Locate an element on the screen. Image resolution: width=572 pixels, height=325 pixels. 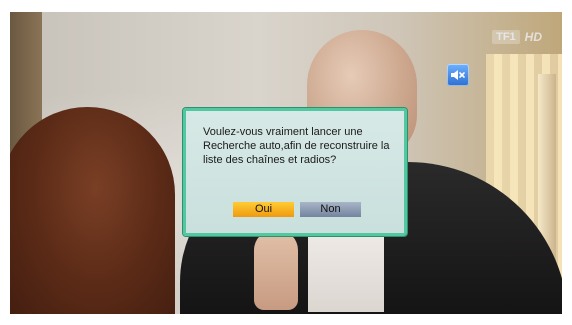
speaker-muted-icon-glyph is located at coordinates (458, 75).